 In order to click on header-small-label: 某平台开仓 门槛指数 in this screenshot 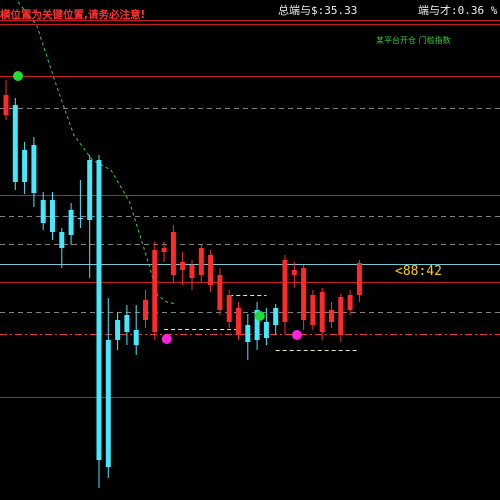, I will do `click(413, 40)`.